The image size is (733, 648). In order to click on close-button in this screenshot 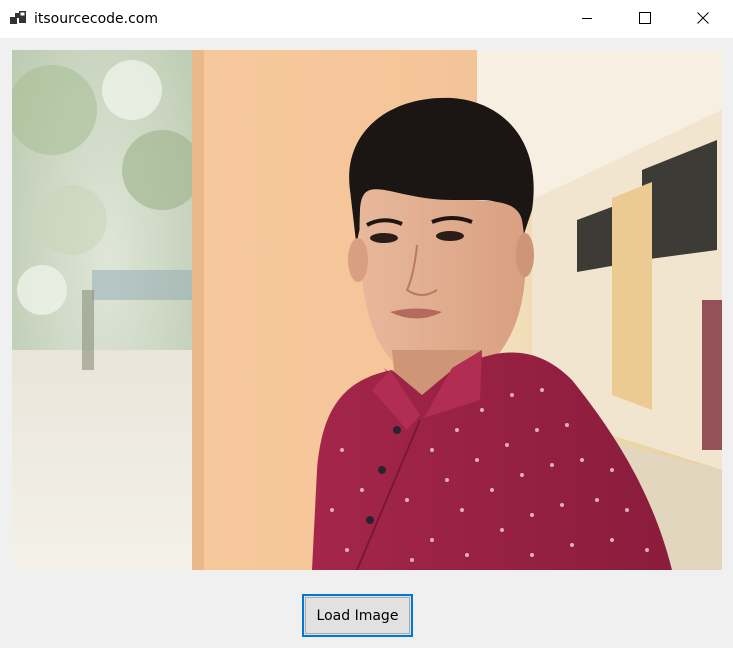, I will do `click(703, 18)`.